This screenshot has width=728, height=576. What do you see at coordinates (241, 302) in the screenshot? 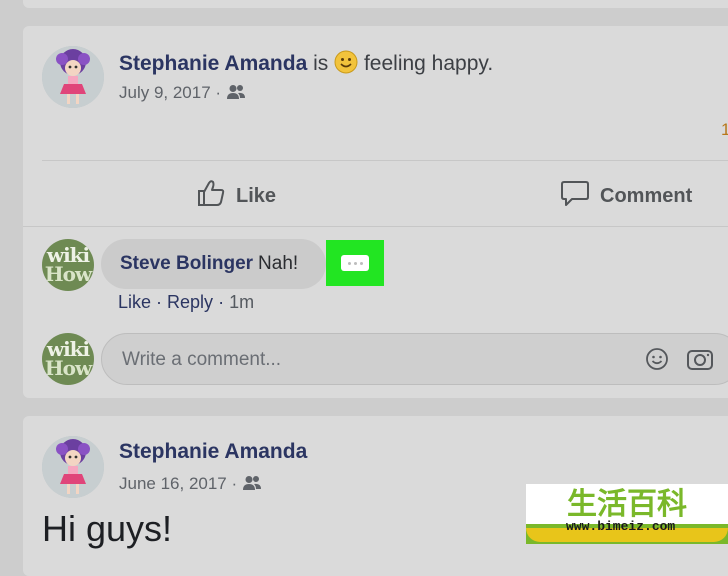
I see `comment-time: 1m` at bounding box center [241, 302].